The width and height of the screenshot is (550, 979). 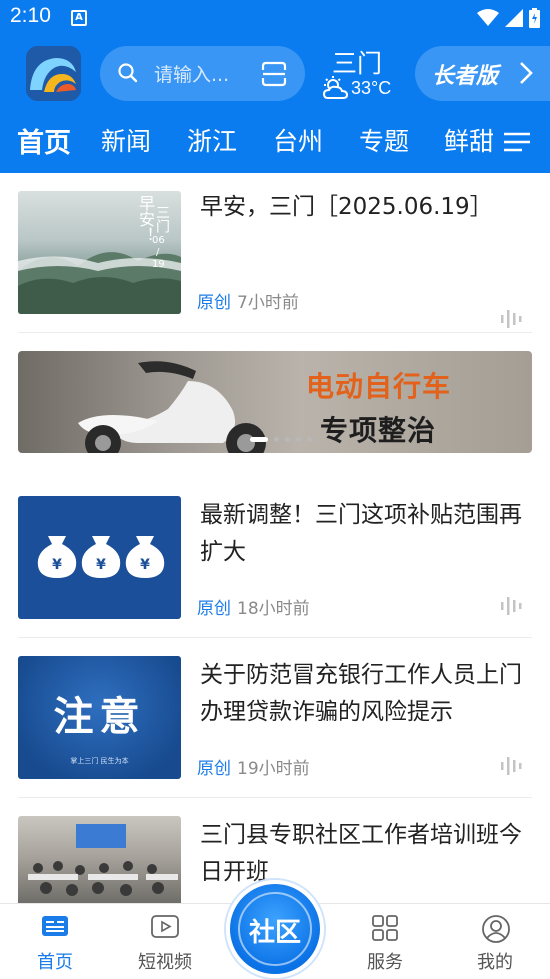 What do you see at coordinates (212, 140) in the screenshot?
I see `tab-zhejiang: 浙江` at bounding box center [212, 140].